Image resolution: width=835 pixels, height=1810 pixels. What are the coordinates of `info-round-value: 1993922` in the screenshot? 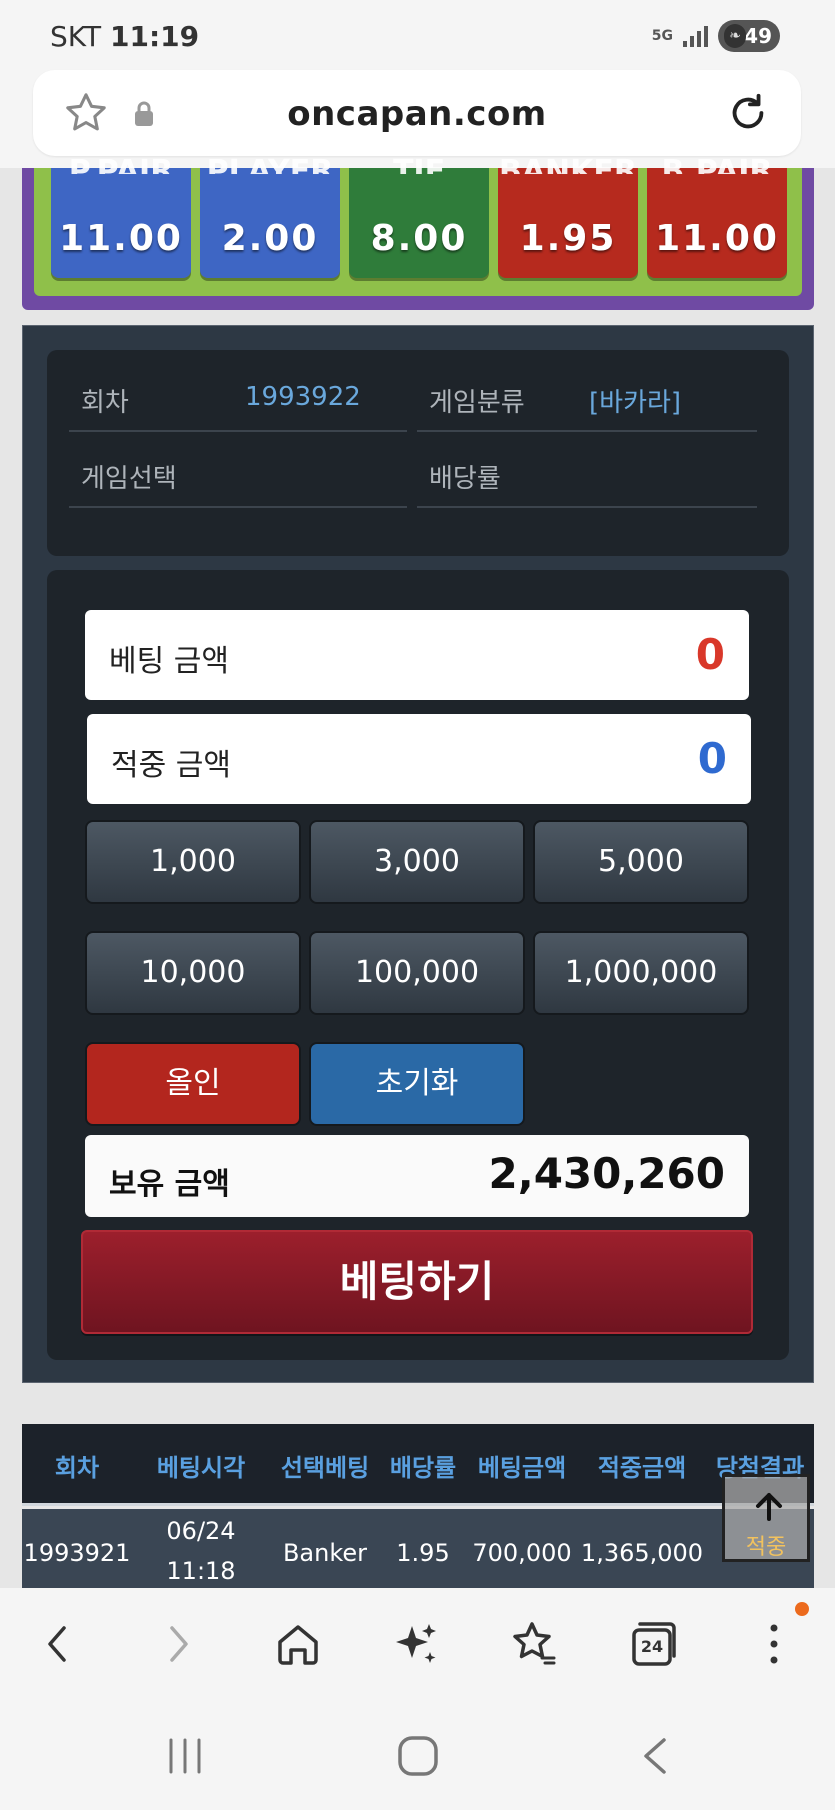 It's located at (303, 397).